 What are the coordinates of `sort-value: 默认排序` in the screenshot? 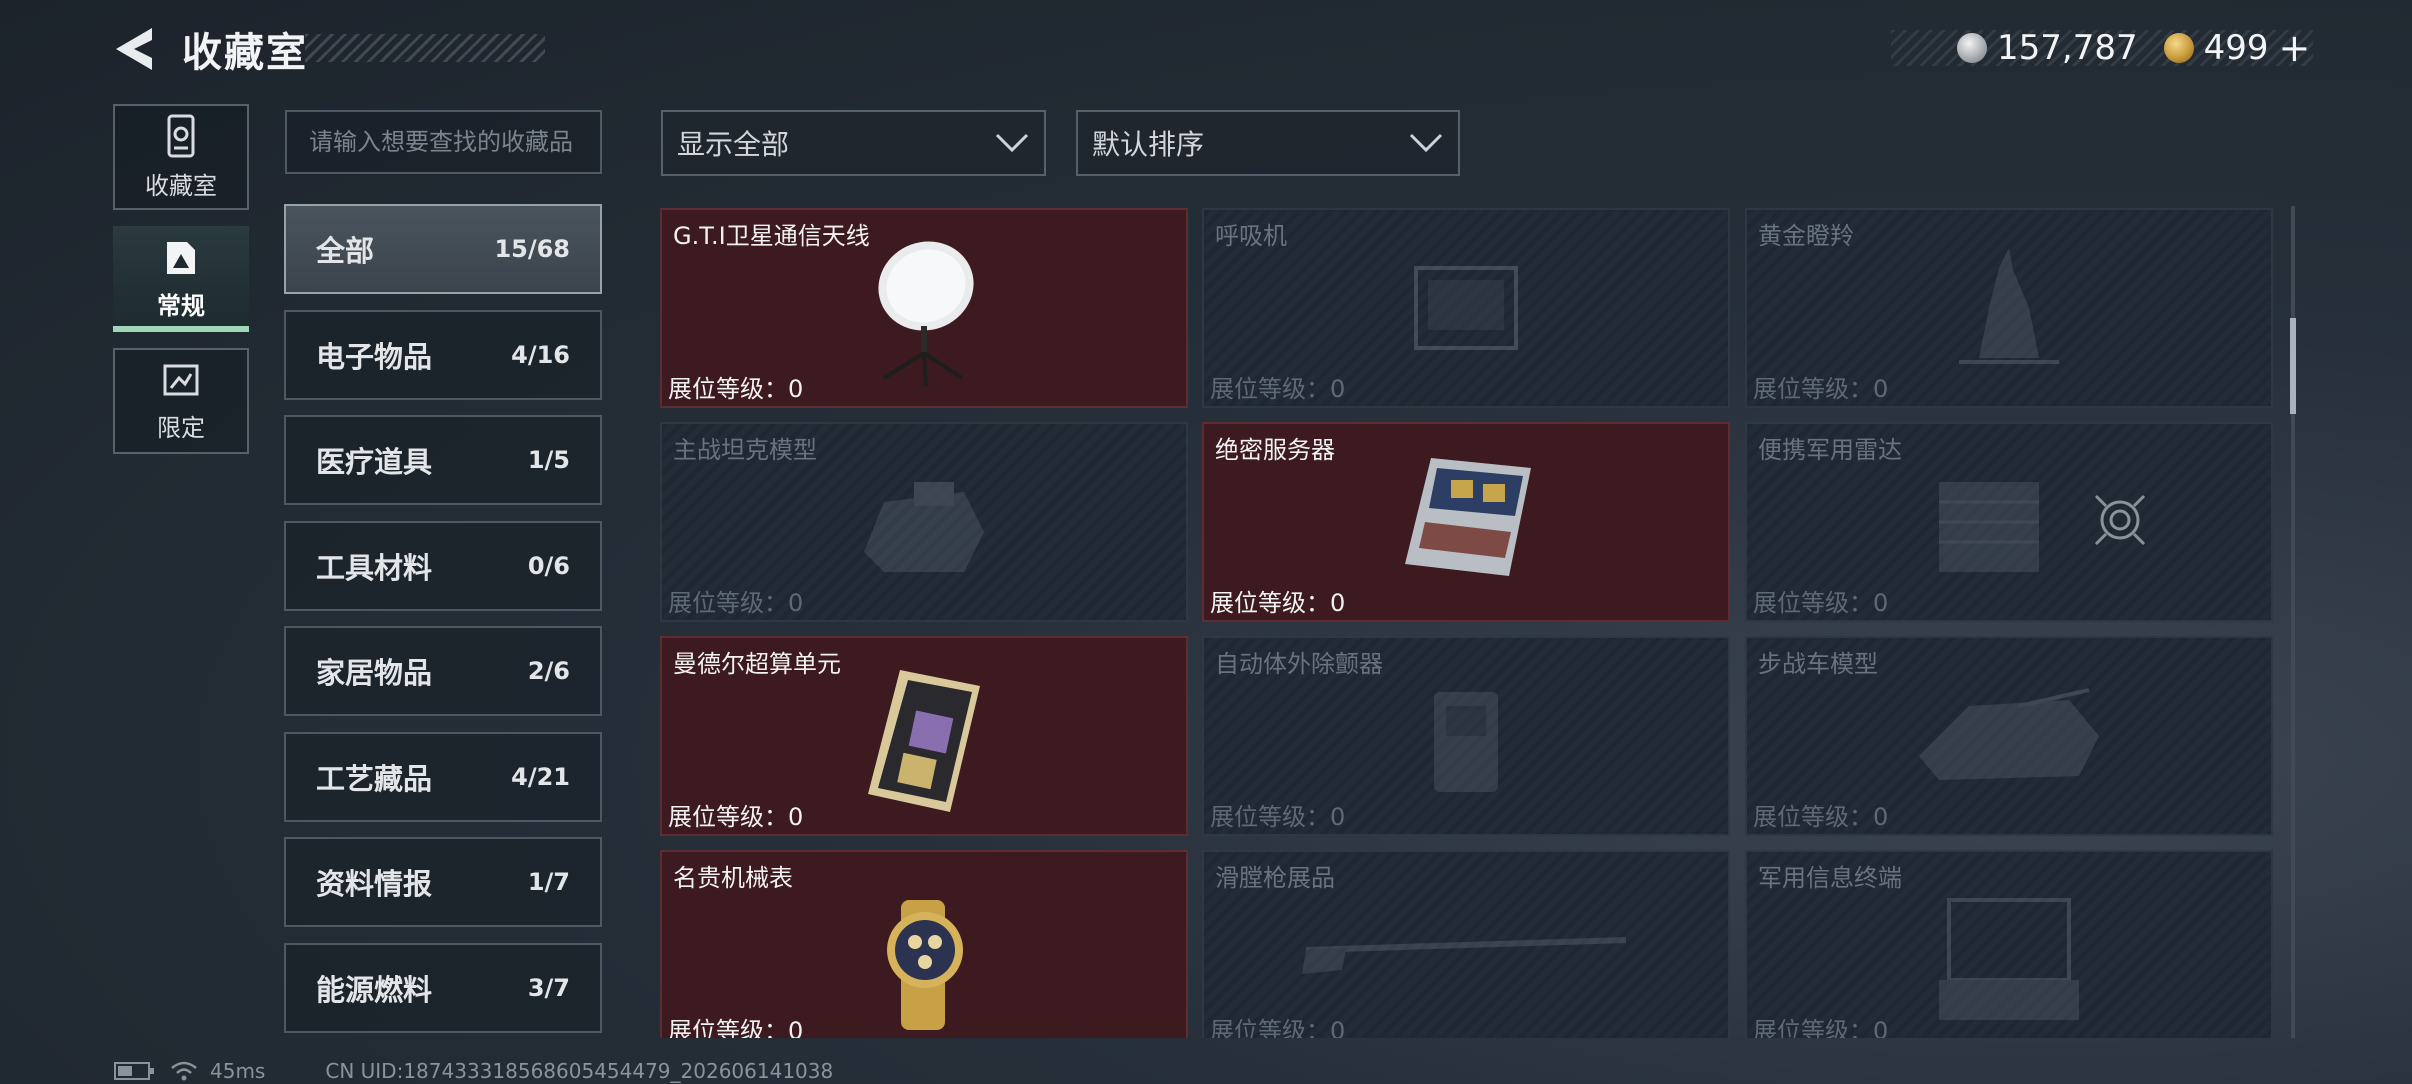 It's located at (1148, 144).